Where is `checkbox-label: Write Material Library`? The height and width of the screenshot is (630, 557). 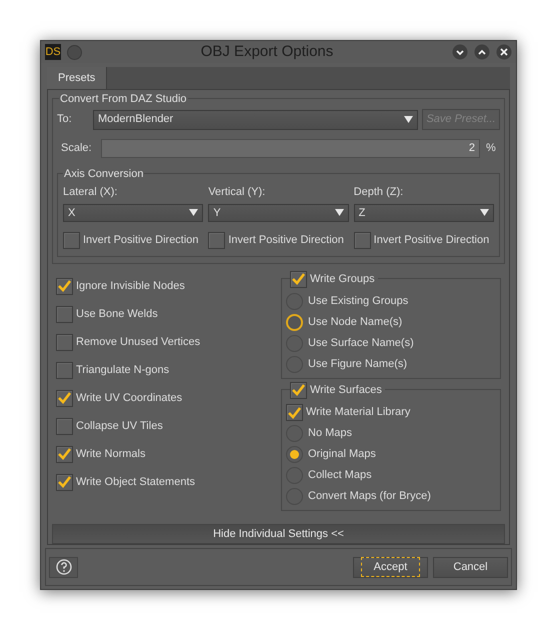 checkbox-label: Write Material Library is located at coordinates (358, 412).